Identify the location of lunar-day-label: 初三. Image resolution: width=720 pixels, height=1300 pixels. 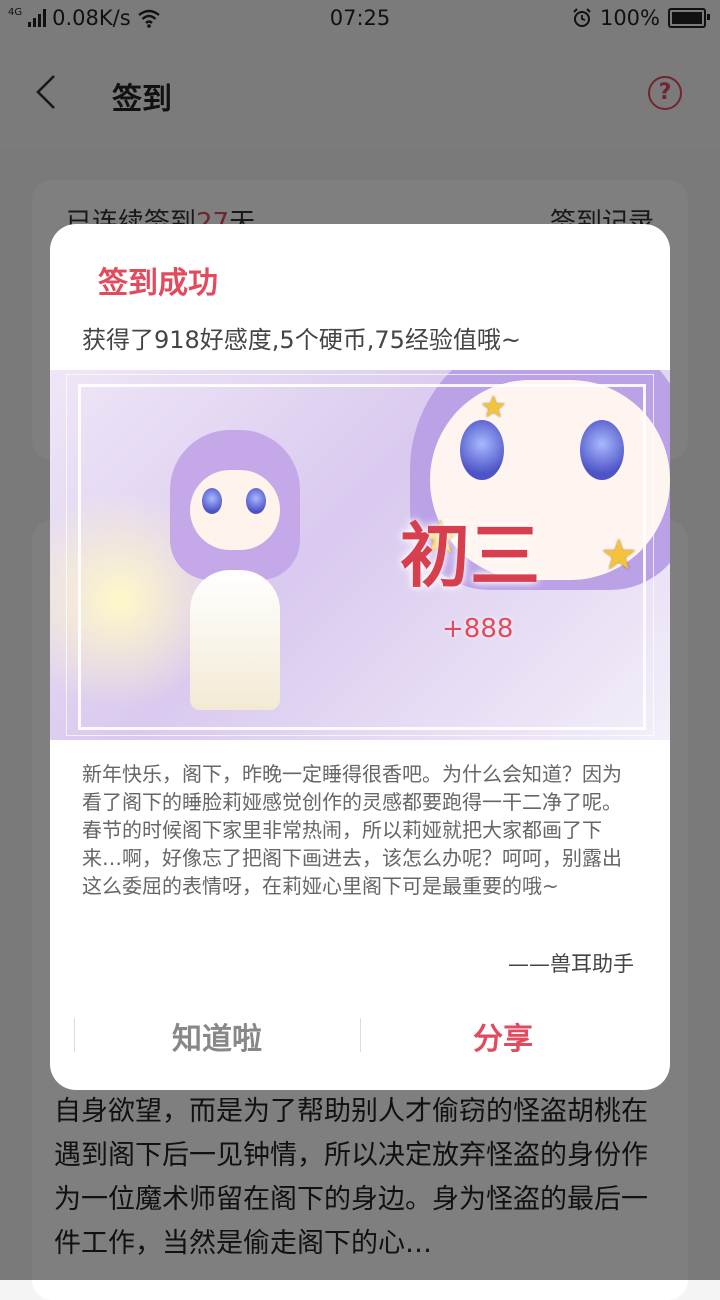
(470, 555).